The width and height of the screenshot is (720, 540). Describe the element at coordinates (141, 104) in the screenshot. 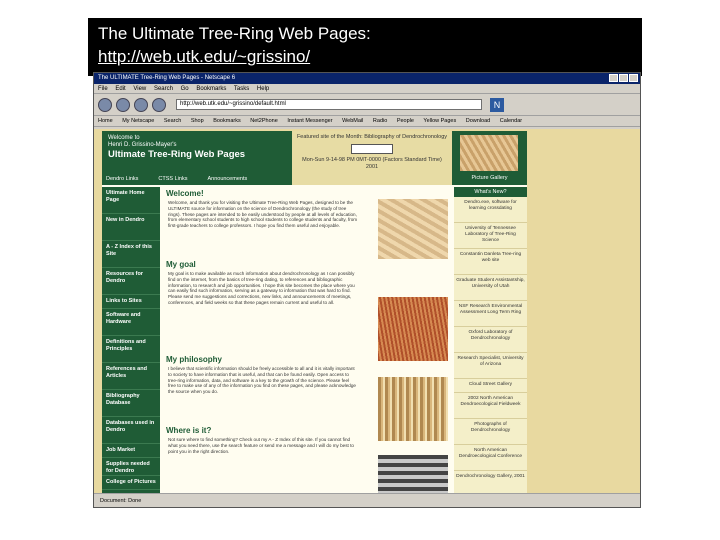

I see `reload-icon` at that location.